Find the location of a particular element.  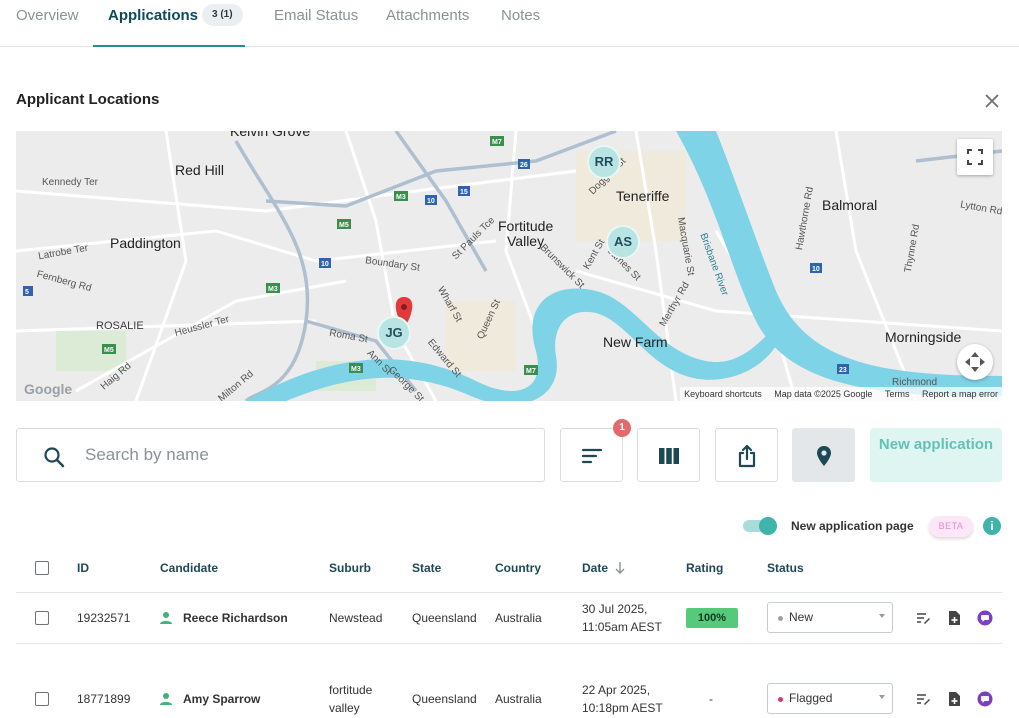

status-dropdown: Flagged is located at coordinates (830, 698).